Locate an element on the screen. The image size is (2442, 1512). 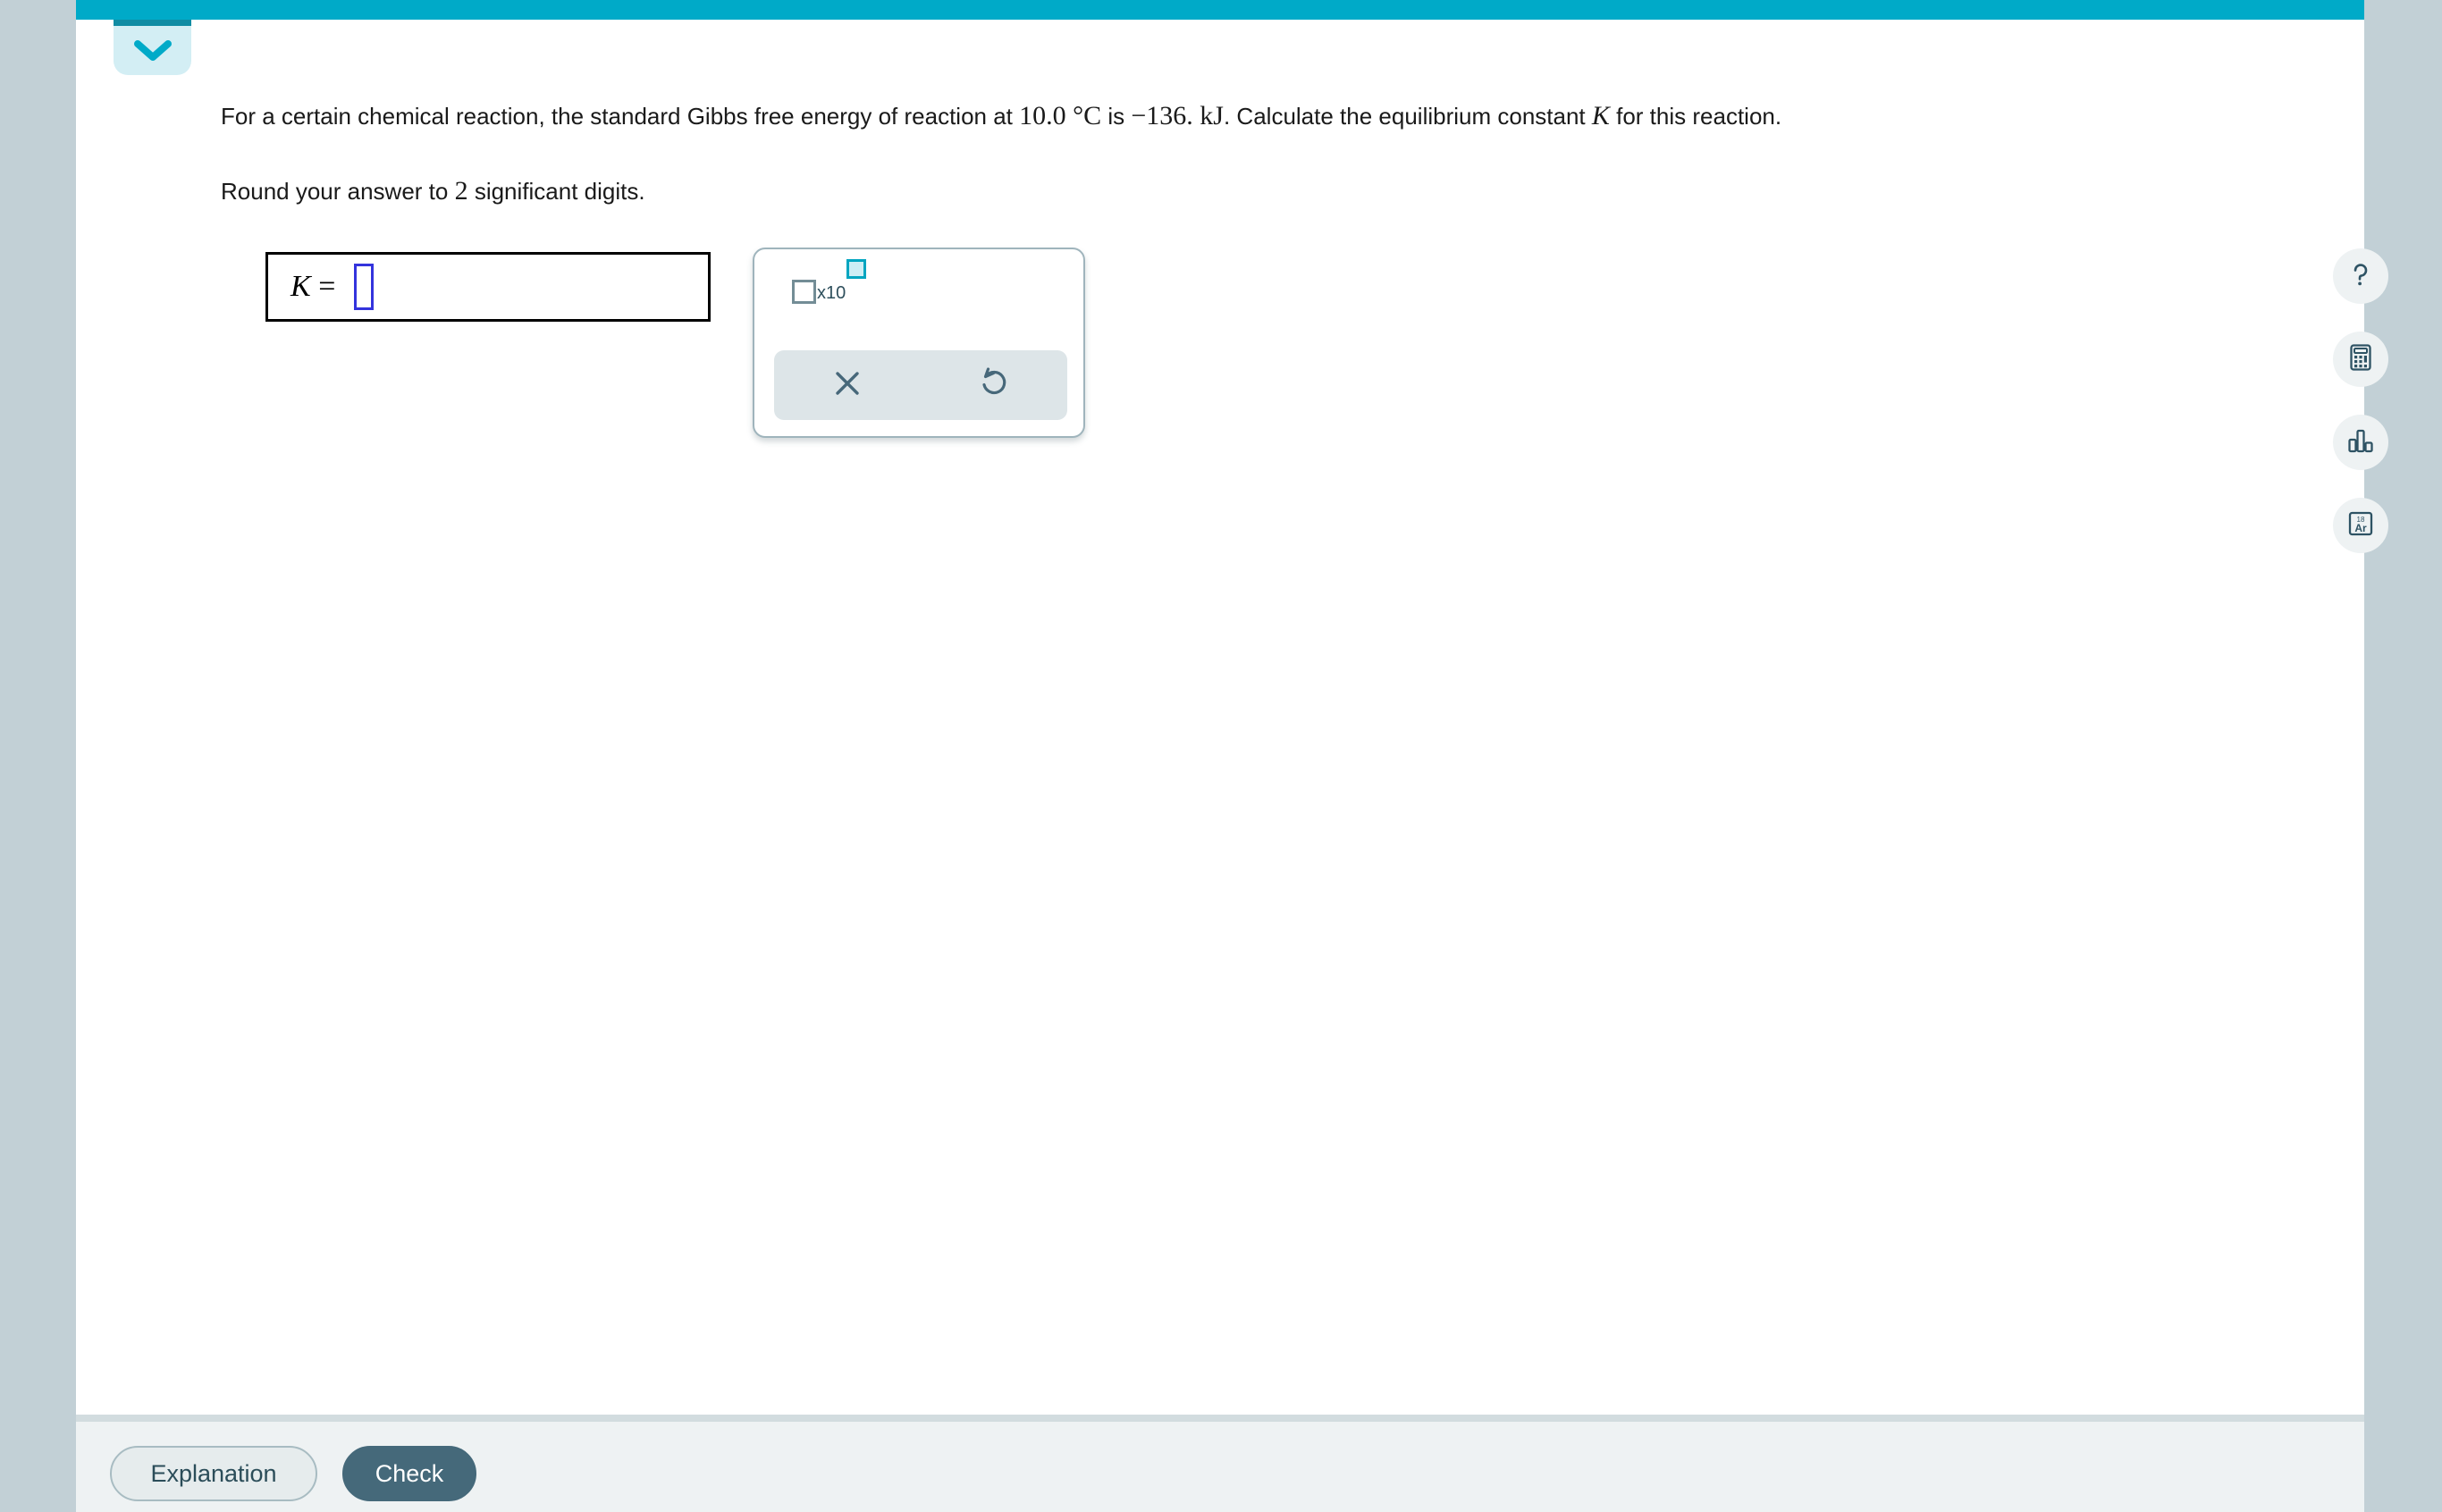
undo-arrow-icon is located at coordinates (994, 386).